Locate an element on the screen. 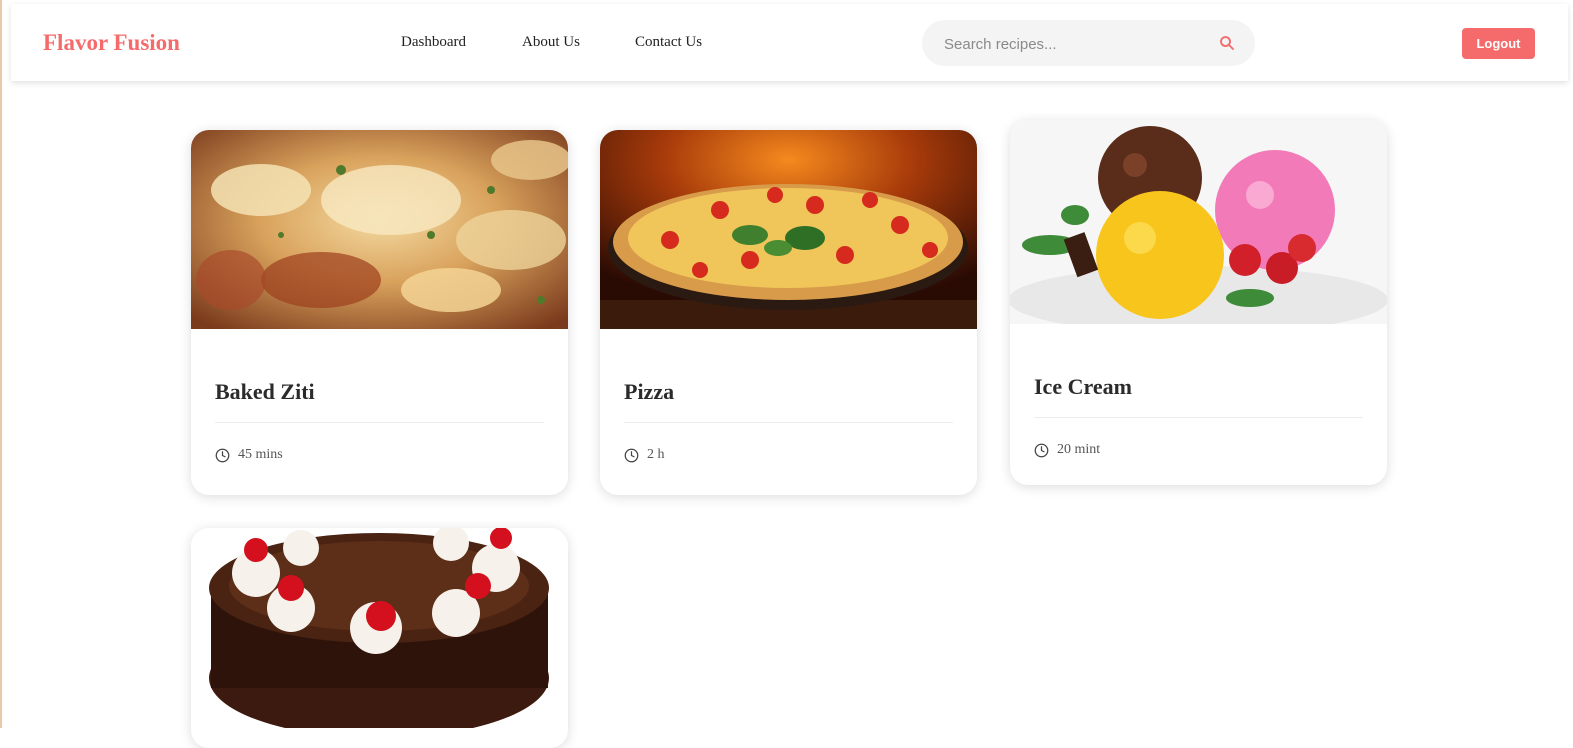 Image resolution: width=1573 pixels, height=748 pixels. nav-link-dashboard: Dashboard is located at coordinates (433, 42).